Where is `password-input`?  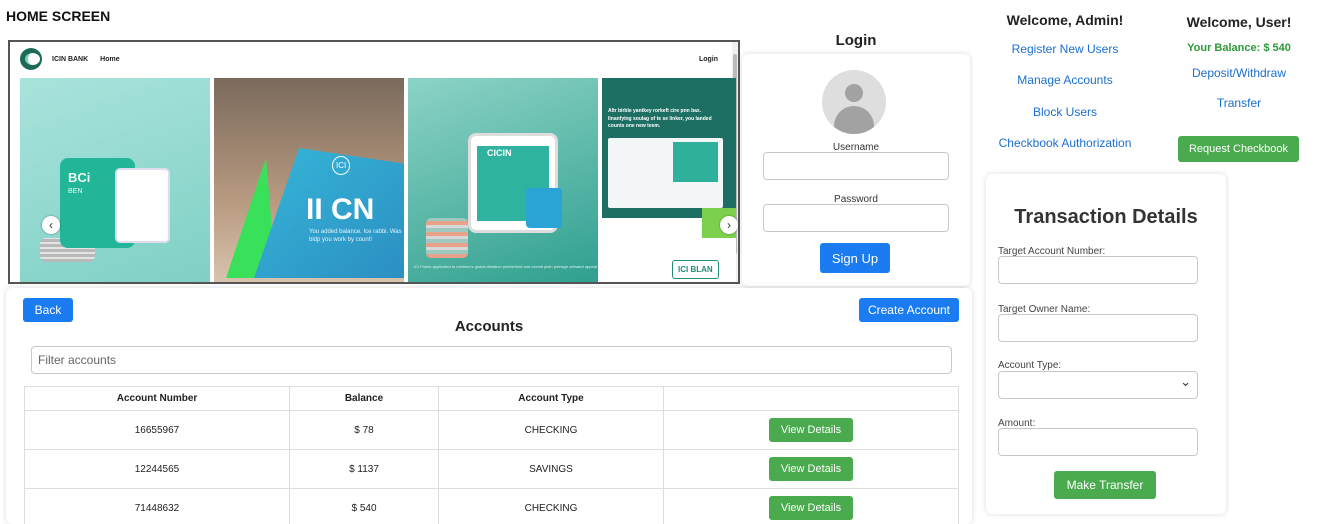
password-input is located at coordinates (856, 218).